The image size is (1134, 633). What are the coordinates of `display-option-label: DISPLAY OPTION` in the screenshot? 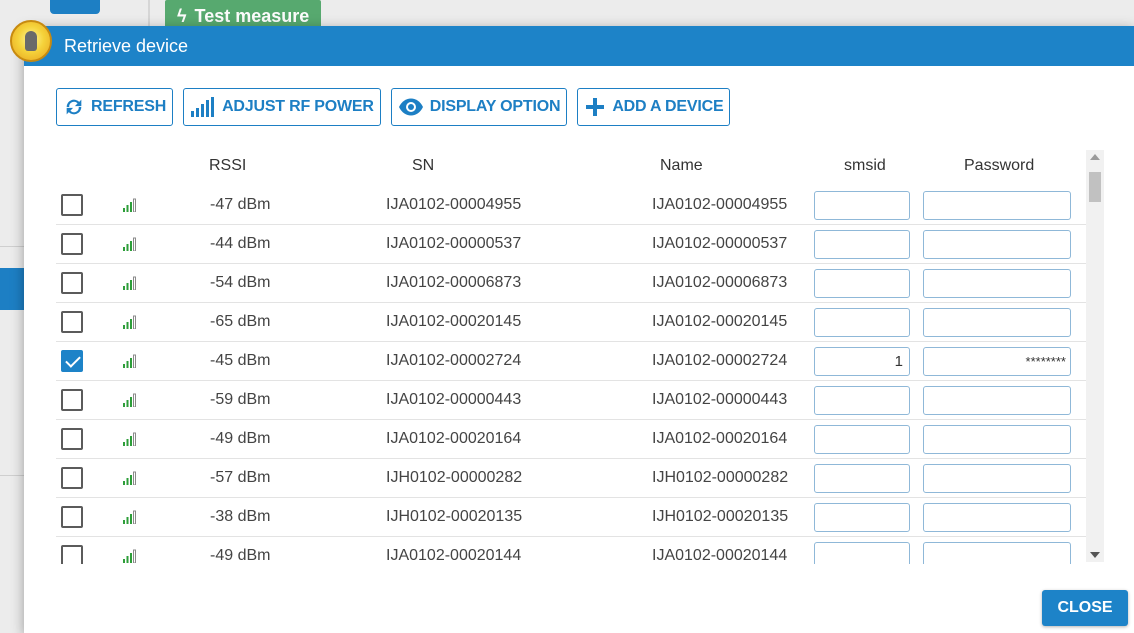 It's located at (495, 106).